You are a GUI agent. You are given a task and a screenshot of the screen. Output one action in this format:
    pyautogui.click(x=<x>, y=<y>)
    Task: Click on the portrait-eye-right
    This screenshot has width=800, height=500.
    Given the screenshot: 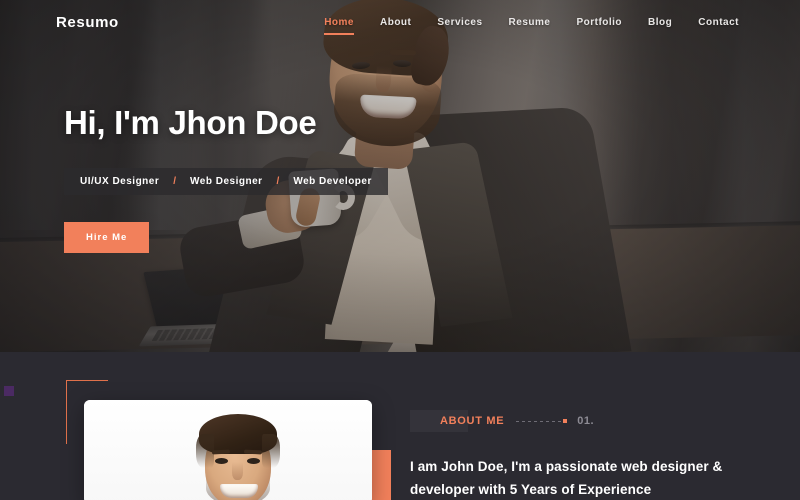 What is the action you would take?
    pyautogui.click(x=253, y=461)
    